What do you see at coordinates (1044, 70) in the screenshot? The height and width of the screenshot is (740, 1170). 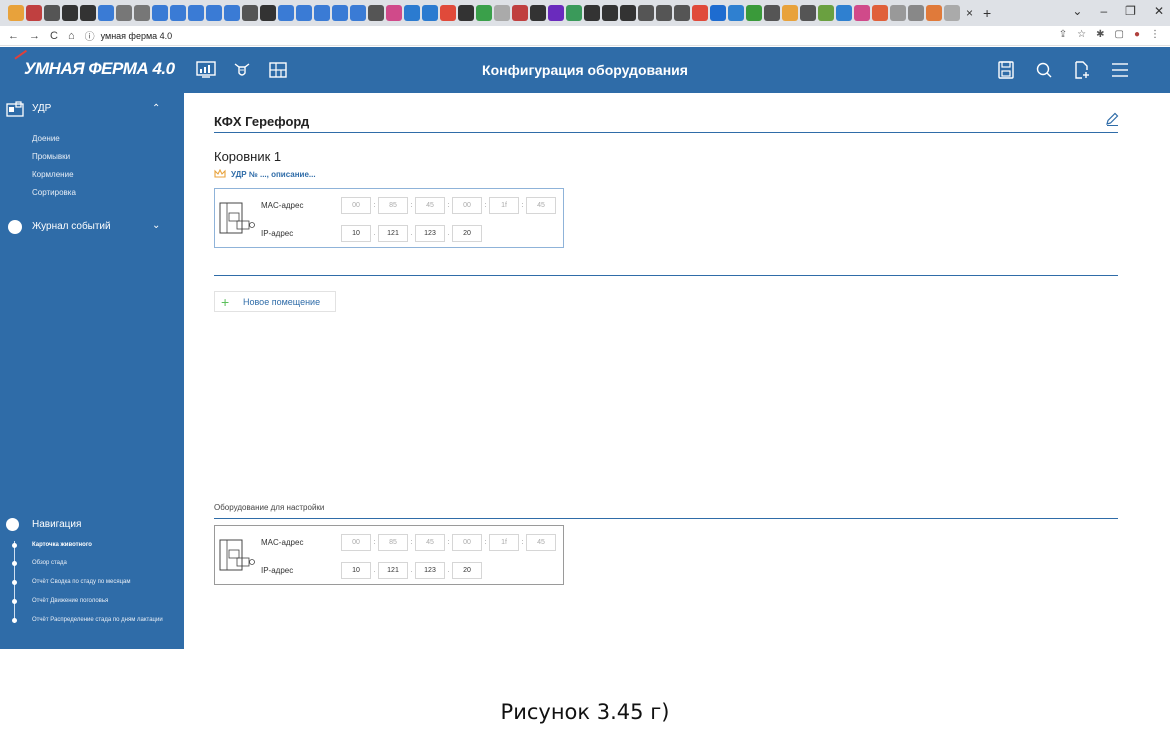 I see `search-icon` at bounding box center [1044, 70].